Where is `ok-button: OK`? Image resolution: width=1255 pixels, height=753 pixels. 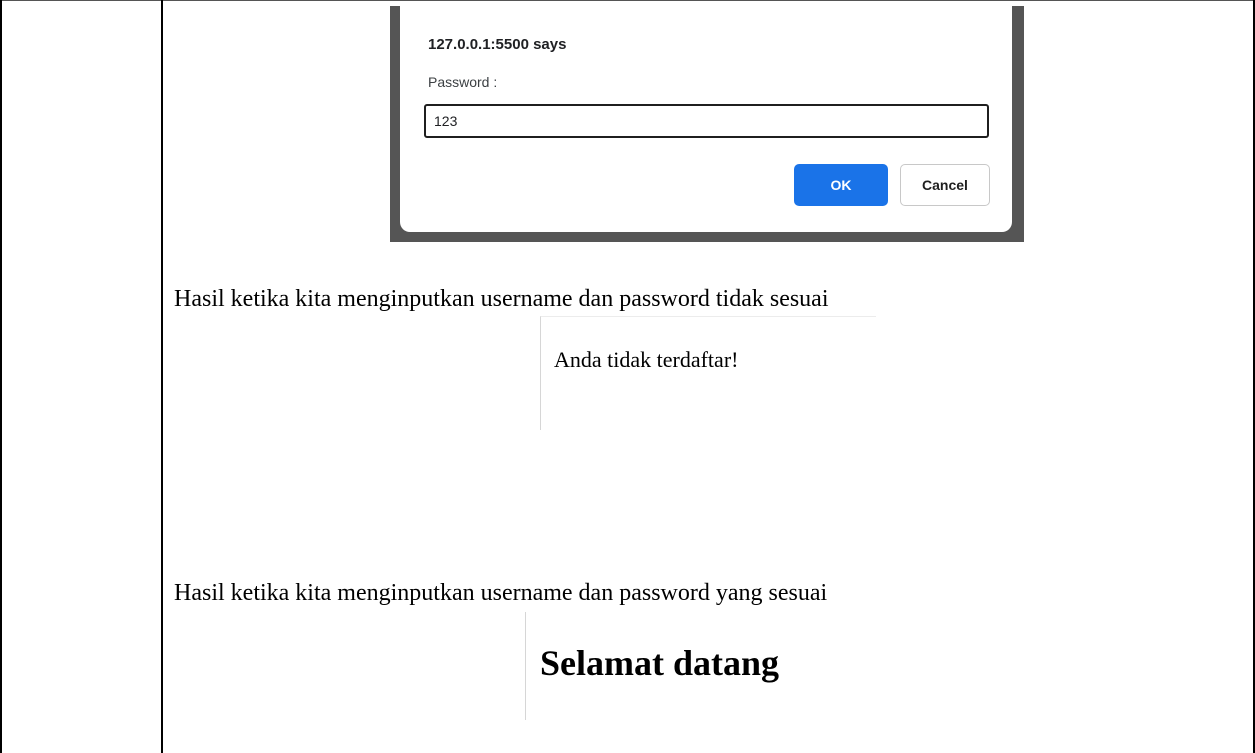
ok-button: OK is located at coordinates (841, 185).